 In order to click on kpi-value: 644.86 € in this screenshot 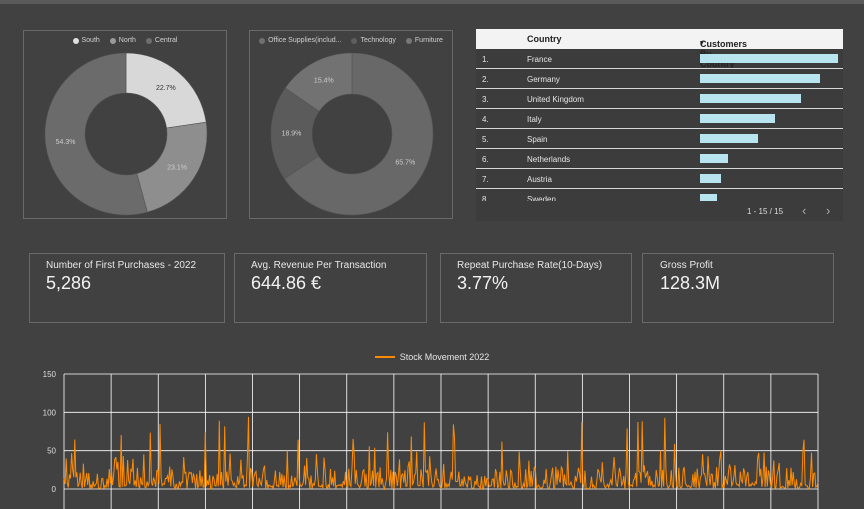, I will do `click(286, 283)`.